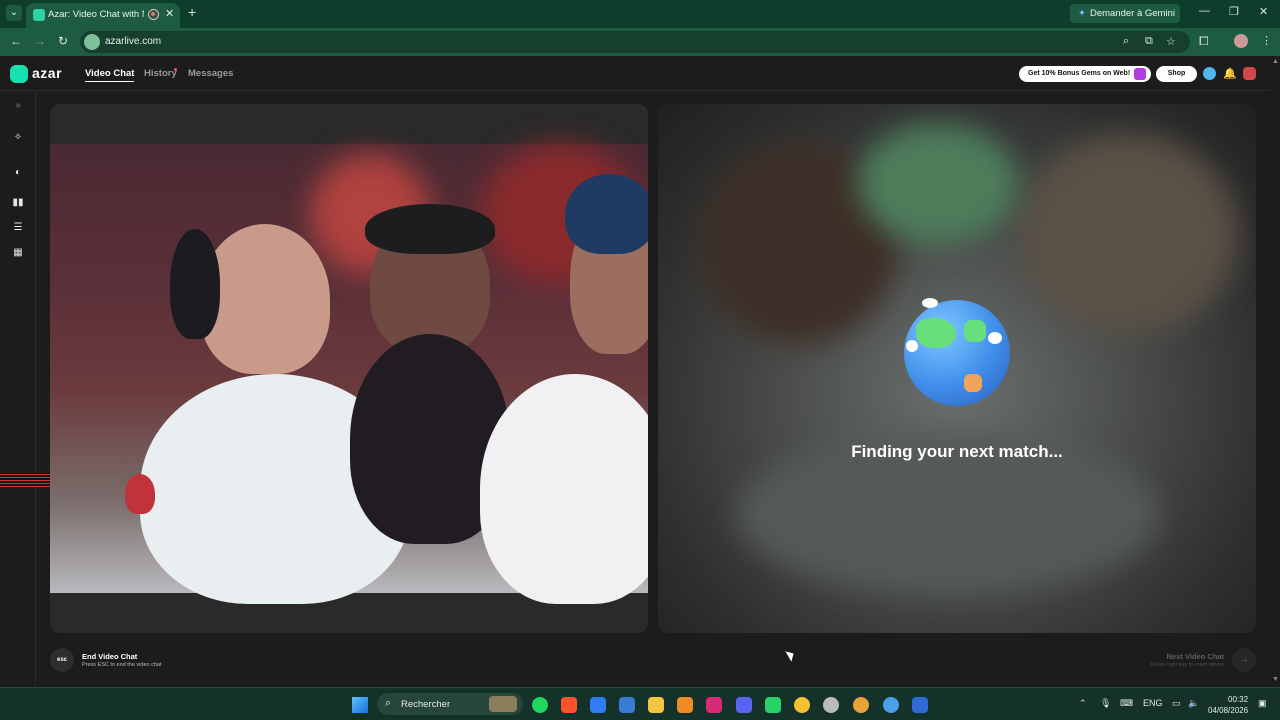 This screenshot has height=720, width=1280. I want to click on store-icon, so click(627, 705).